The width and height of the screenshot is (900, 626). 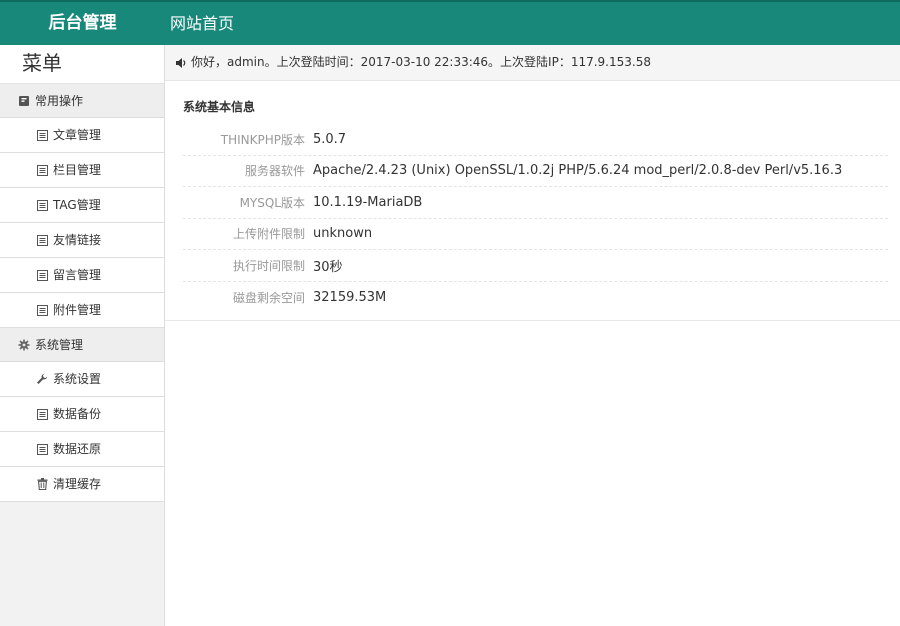 I want to click on sidebar-group-label: 系统管理, so click(x=59, y=344).